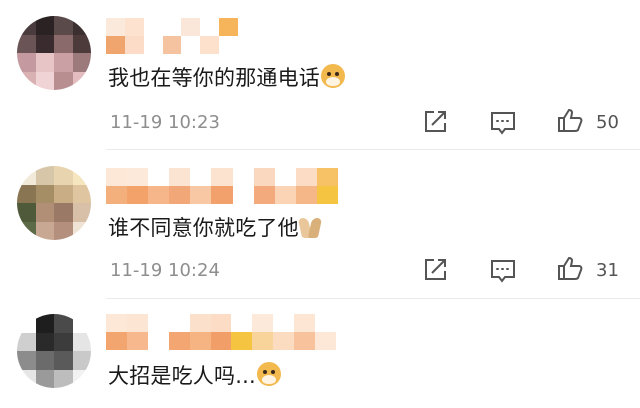 This screenshot has width=640, height=408. Describe the element at coordinates (165, 122) in the screenshot. I see `comment-timestamp: 11-19 10:23` at that location.